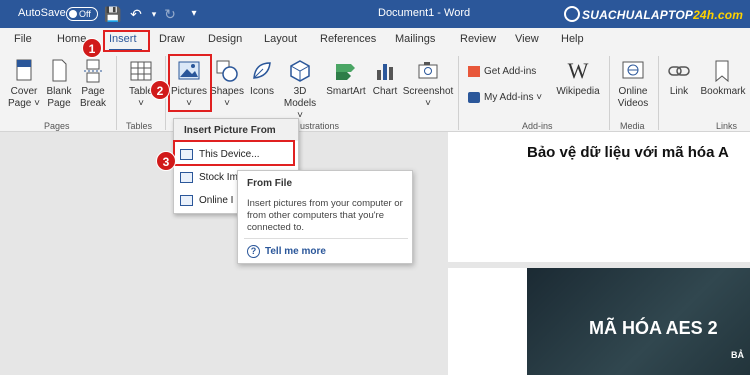 The width and height of the screenshot is (750, 375). What do you see at coordinates (93, 84) in the screenshot?
I see `page-break-button: Page Break` at bounding box center [93, 84].